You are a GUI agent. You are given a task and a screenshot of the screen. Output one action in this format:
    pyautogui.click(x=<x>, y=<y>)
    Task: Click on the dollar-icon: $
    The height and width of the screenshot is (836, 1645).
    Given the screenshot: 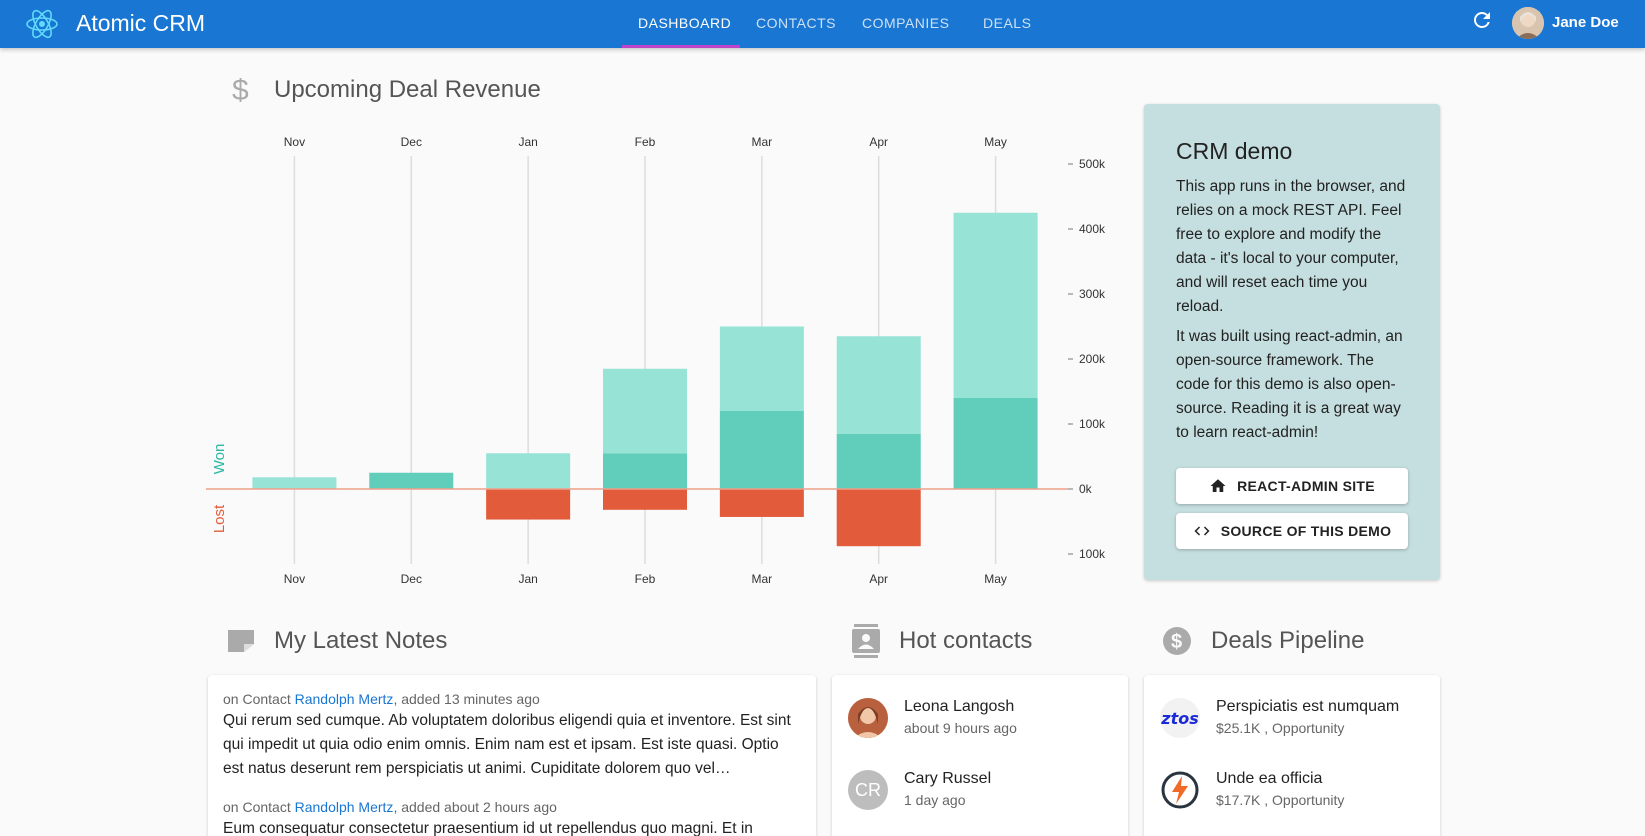 What is the action you would take?
    pyautogui.click(x=240, y=90)
    